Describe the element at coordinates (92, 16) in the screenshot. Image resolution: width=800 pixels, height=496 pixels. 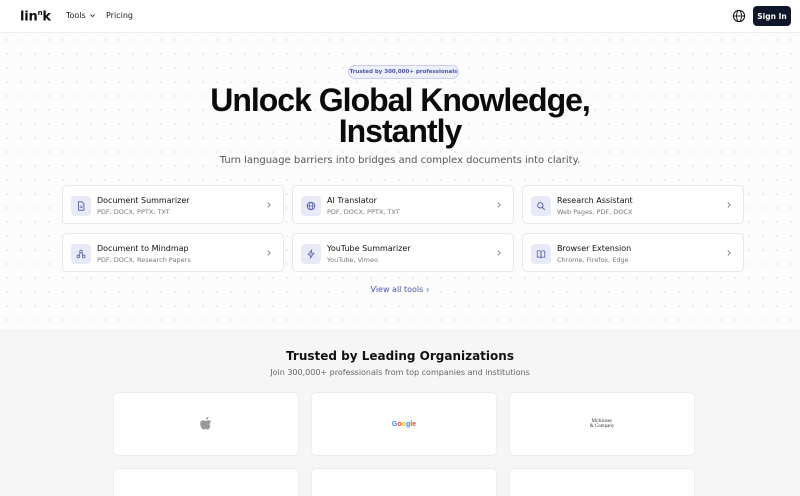
I see `chevron-down-icon` at that location.